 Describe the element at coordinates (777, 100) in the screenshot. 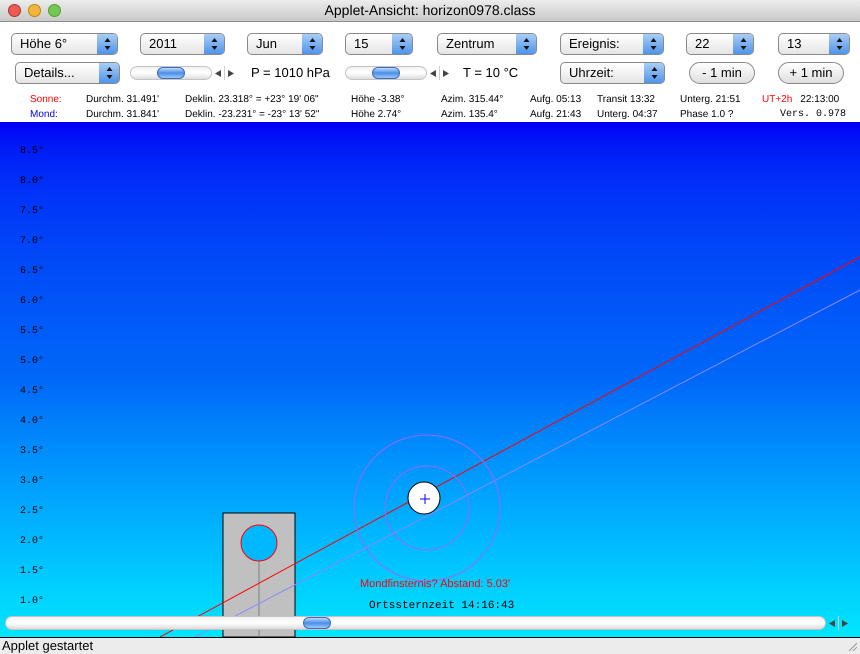

I see `timezone-label: UT+2h` at that location.